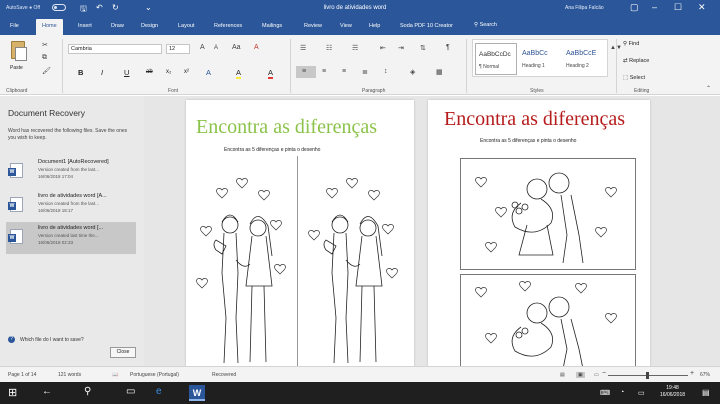  Describe the element at coordinates (159, 391) in the screenshot. I see `edge-icon: e` at that location.